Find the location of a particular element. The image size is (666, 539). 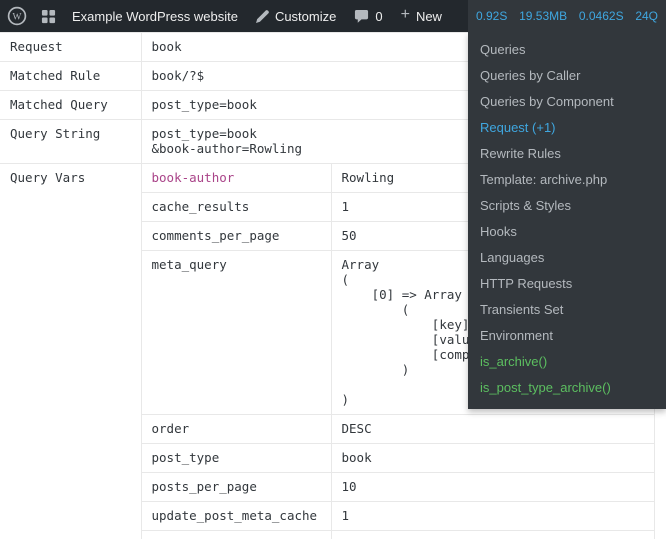

comment-count: 0 is located at coordinates (379, 16).